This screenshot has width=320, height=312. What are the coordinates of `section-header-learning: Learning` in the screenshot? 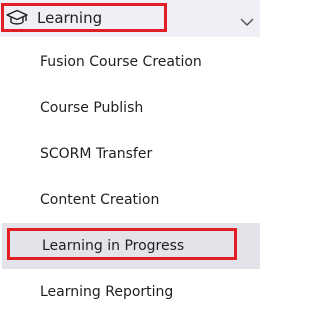 It's located at (130, 18).